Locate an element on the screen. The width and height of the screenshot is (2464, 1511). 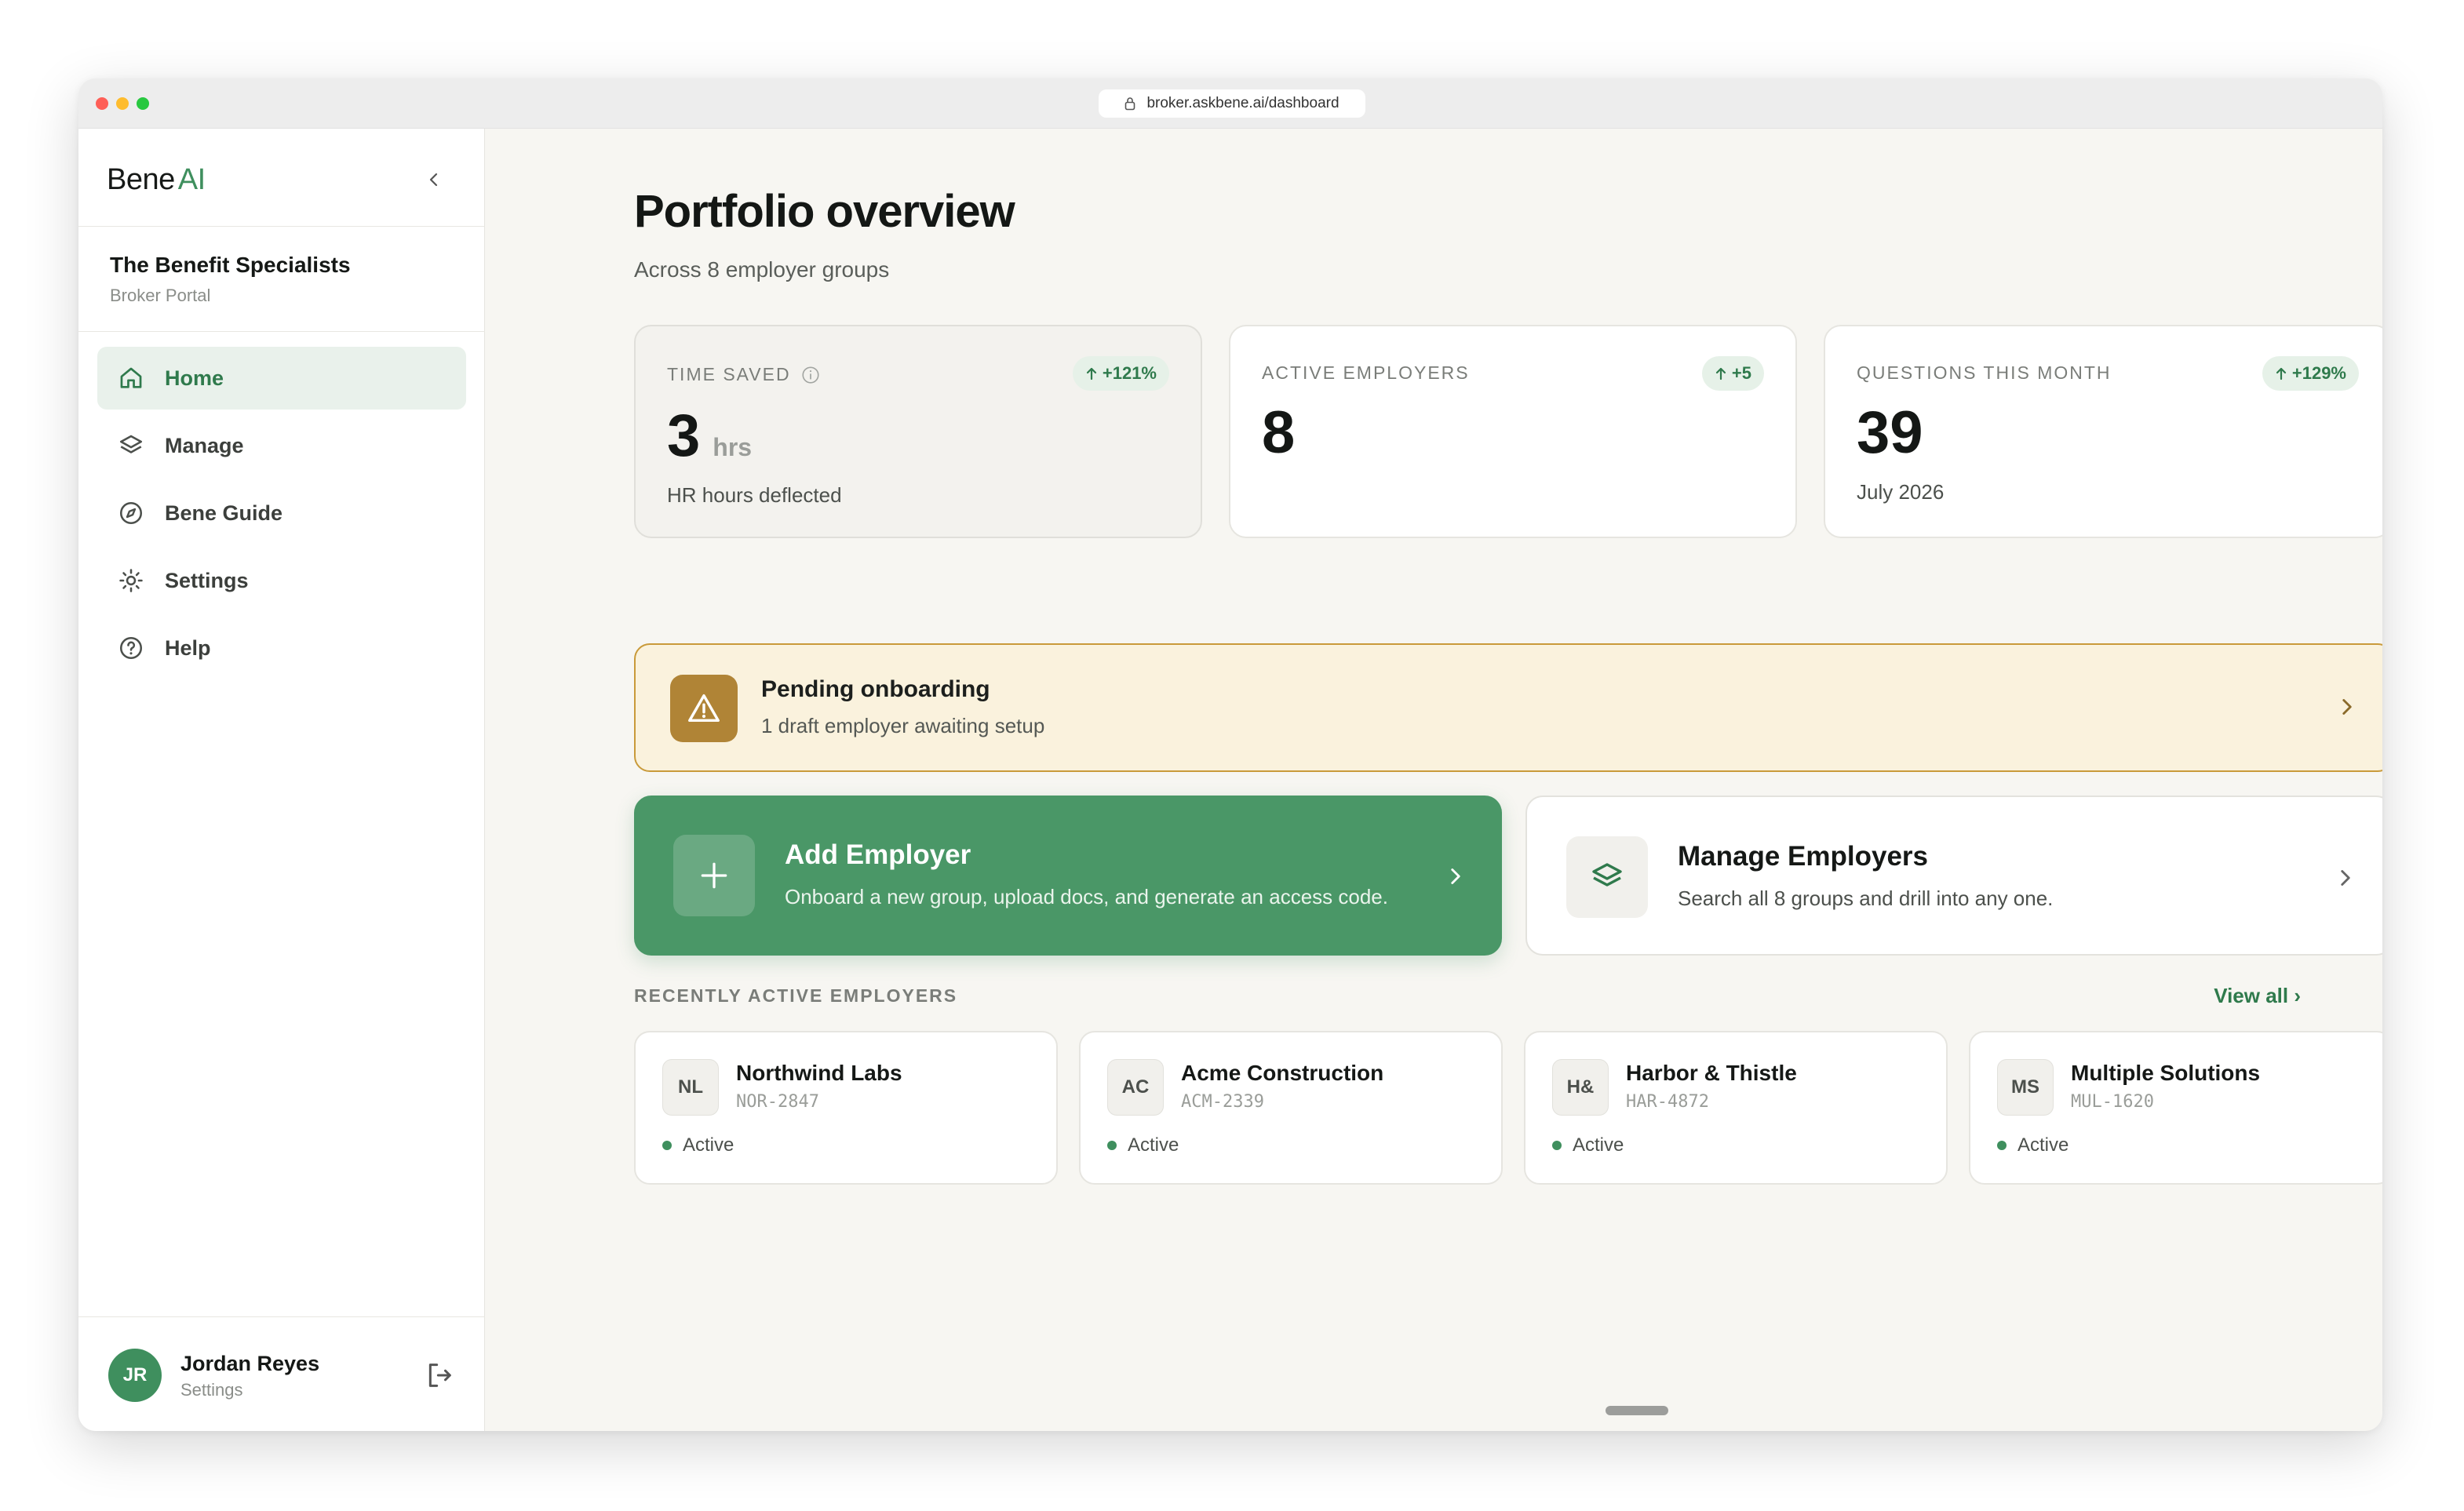
stat-label: TIME SAVED is located at coordinates (744, 374).